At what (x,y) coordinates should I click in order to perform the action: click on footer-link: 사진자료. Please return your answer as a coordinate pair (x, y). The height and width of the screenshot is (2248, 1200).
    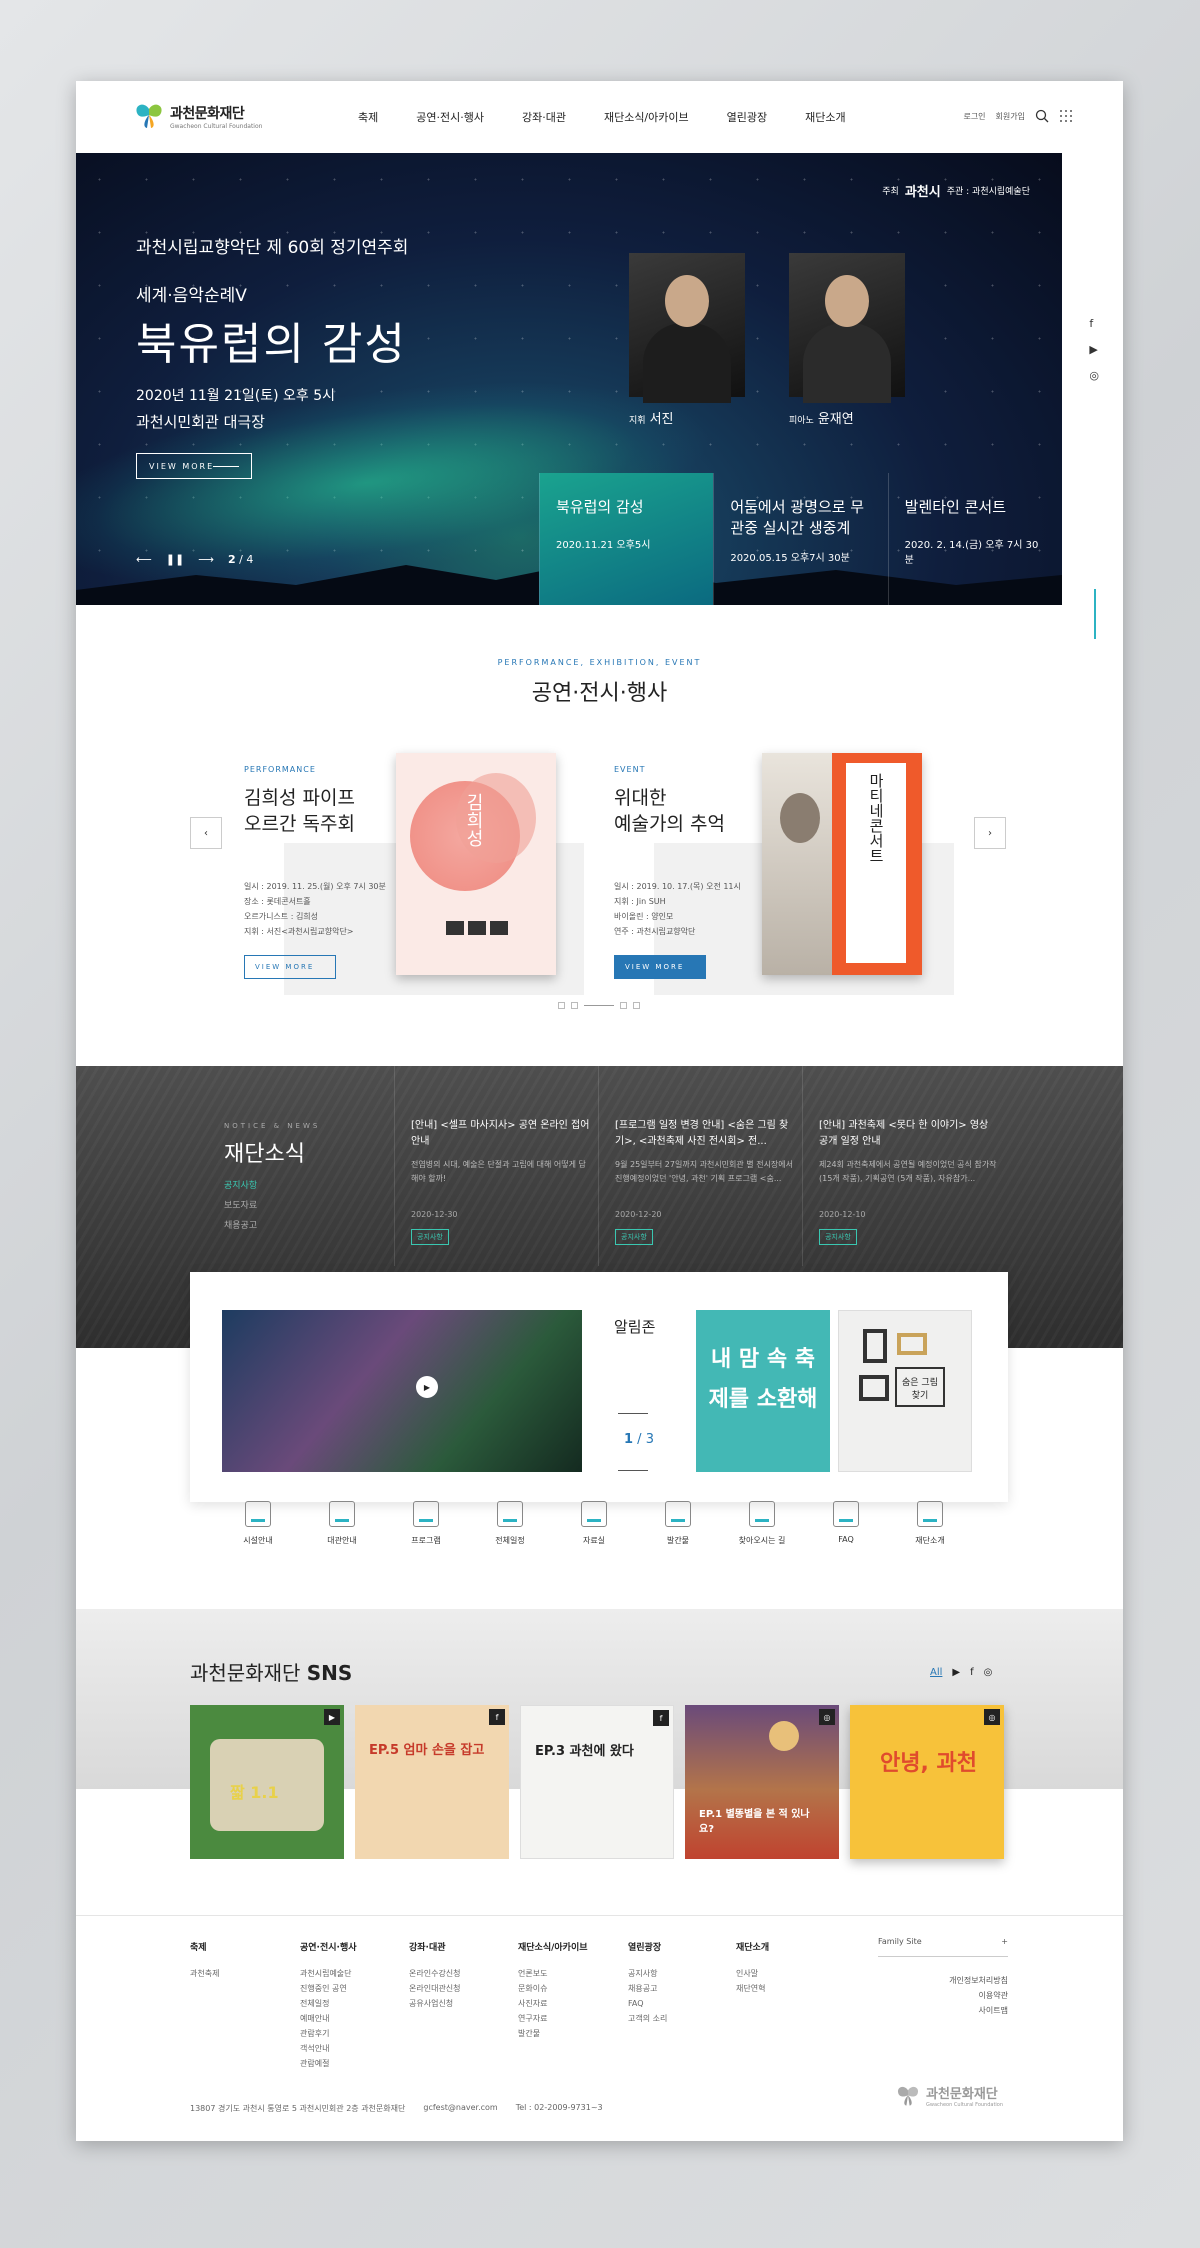
    Looking at the image, I should click on (553, 2003).